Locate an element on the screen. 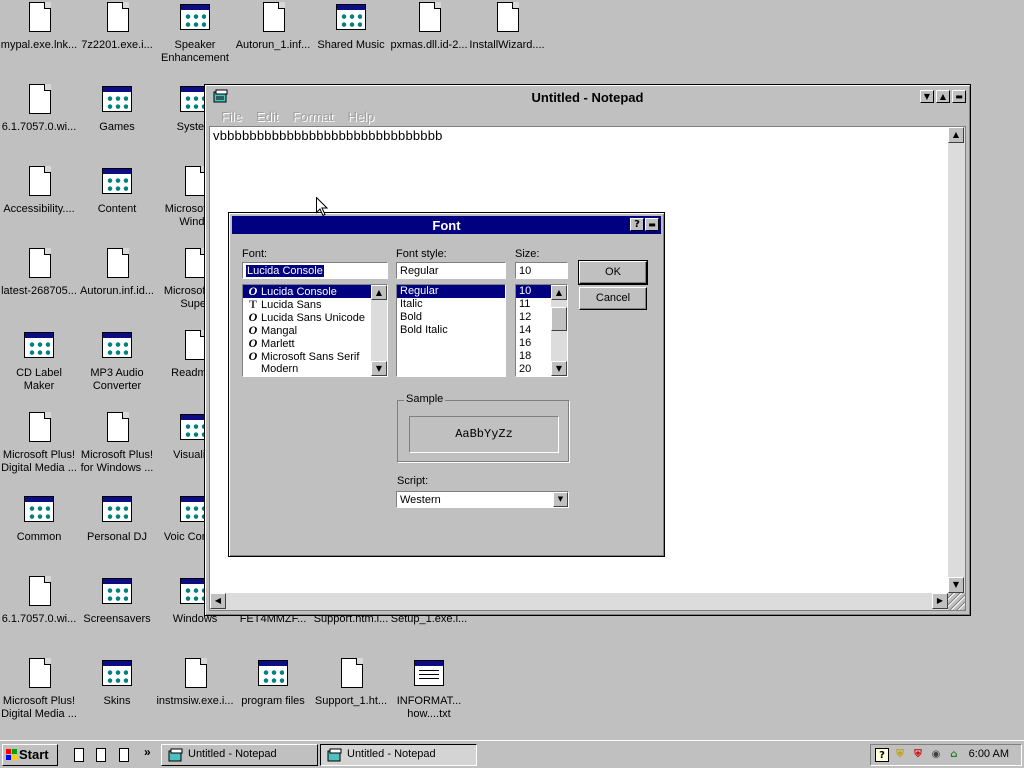 This screenshot has width=1024, height=768. font-style-item: Bold is located at coordinates (451, 317).